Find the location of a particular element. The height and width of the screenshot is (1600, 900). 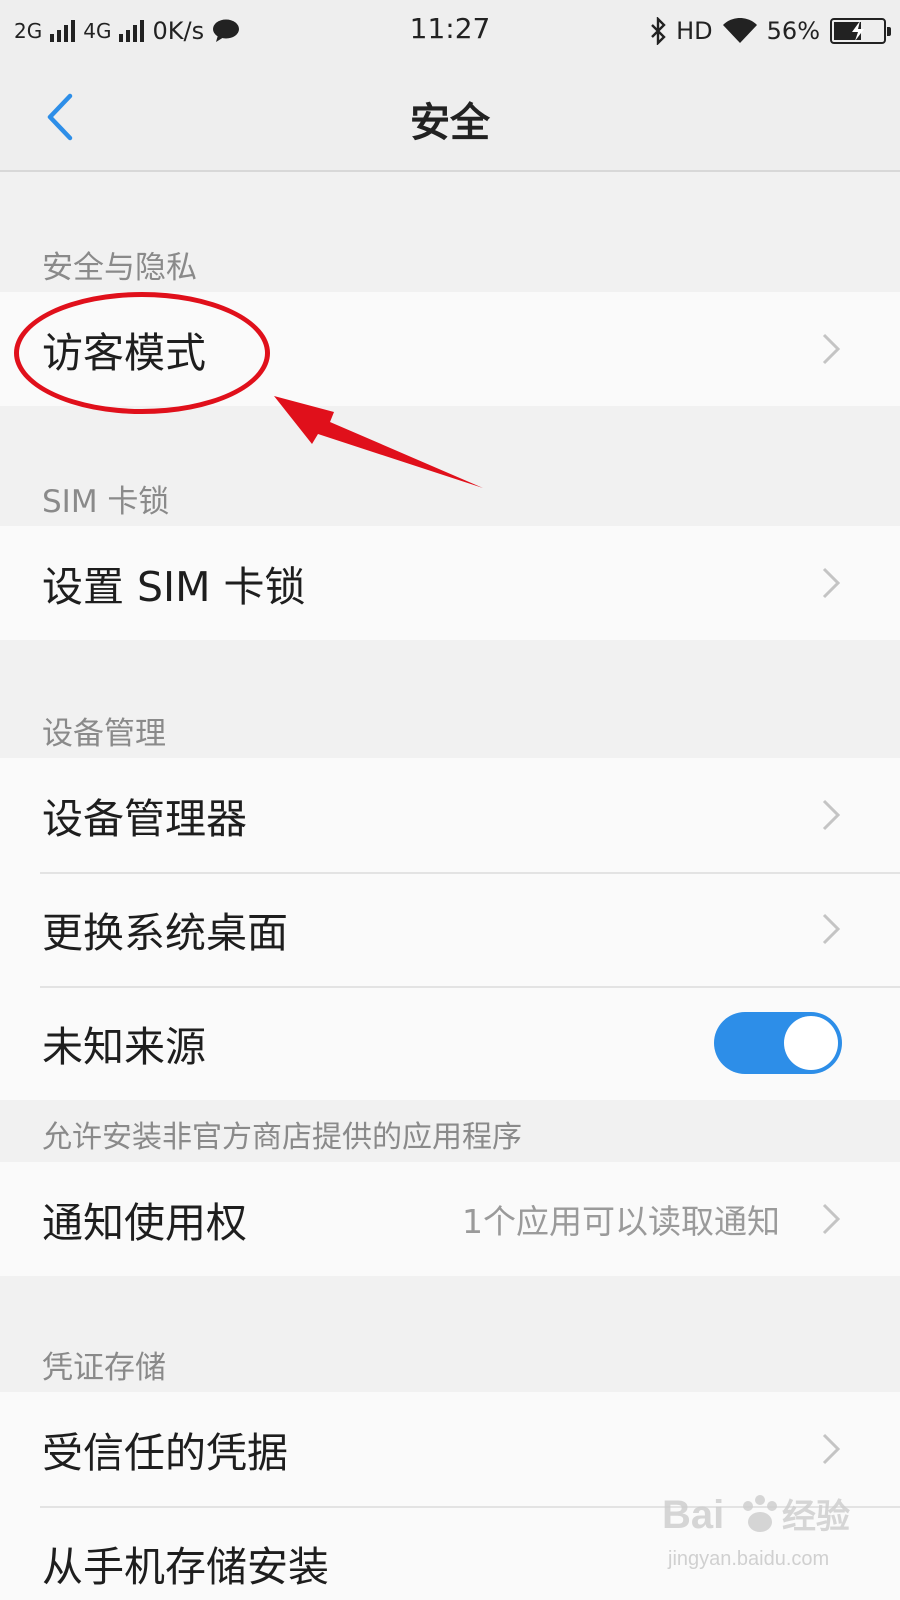

battery-icon is located at coordinates (860, 31).